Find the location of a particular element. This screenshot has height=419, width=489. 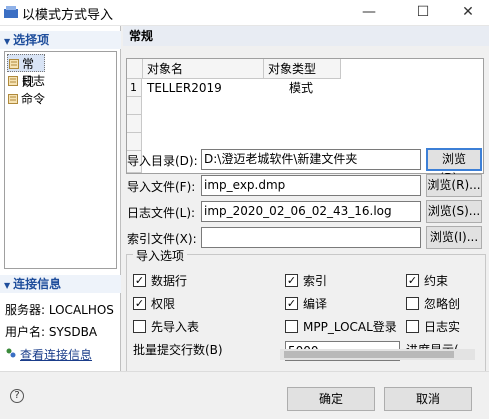

import-file-input: imp_exp.dmp is located at coordinates (311, 185).